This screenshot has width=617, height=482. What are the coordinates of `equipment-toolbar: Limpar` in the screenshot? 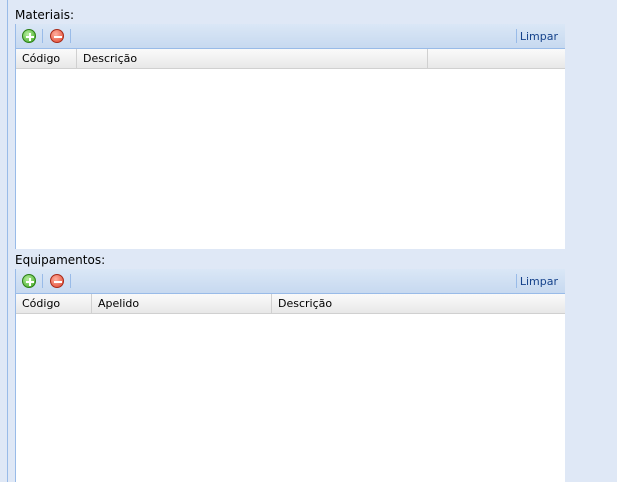 It's located at (291, 281).